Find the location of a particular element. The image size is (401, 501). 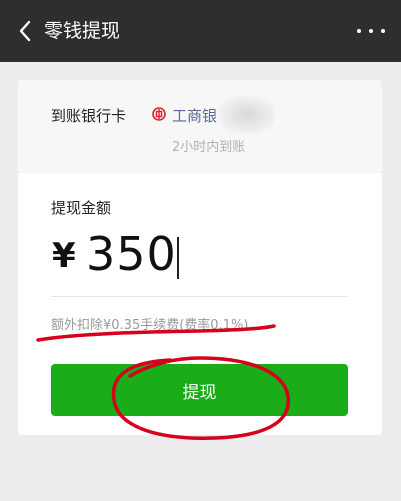

amount-input: 350 is located at coordinates (131, 254).